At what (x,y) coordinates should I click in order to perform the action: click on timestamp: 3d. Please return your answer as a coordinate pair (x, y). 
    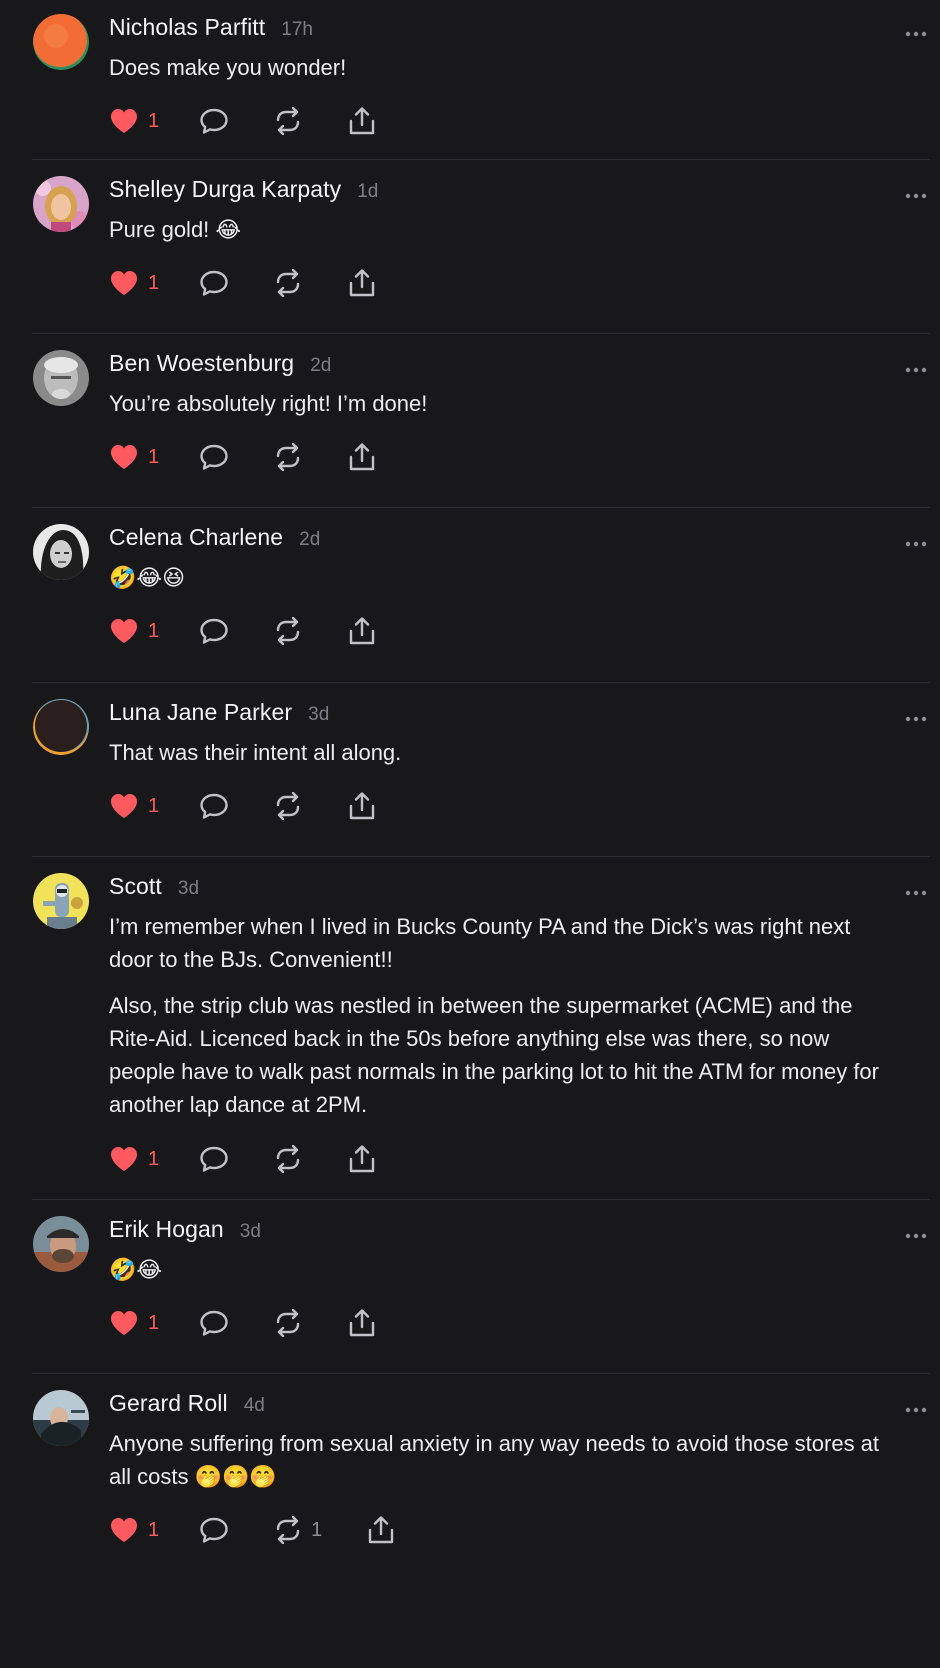
    Looking at the image, I should click on (188, 888).